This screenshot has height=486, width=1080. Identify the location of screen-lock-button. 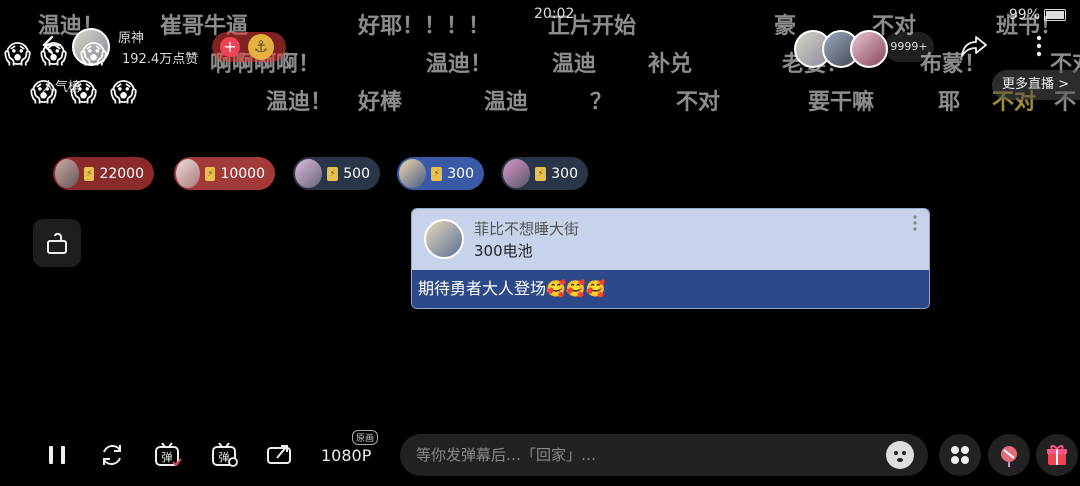
(57, 243).